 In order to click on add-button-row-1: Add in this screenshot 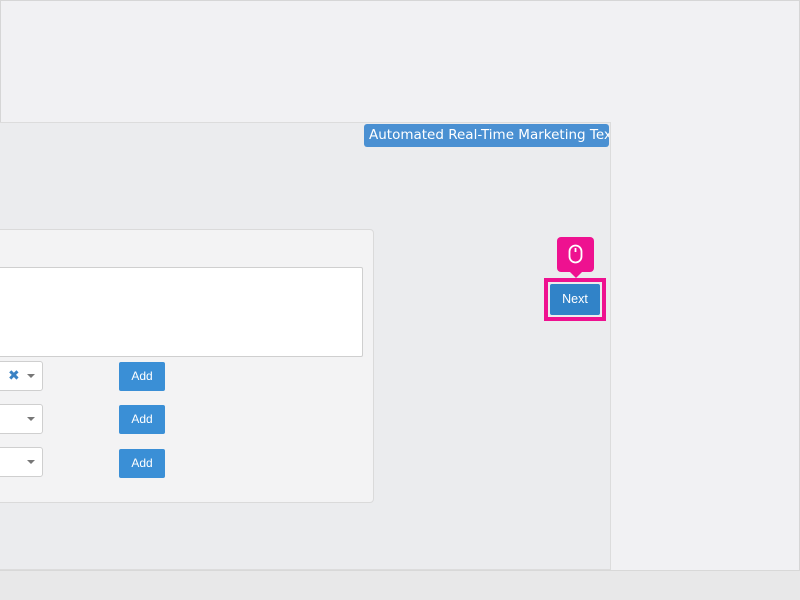, I will do `click(142, 376)`.